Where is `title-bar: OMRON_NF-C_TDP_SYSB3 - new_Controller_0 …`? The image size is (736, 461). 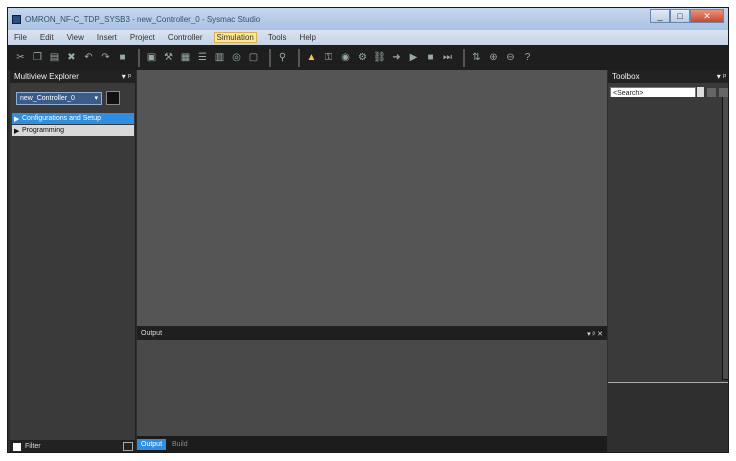 title-bar: OMRON_NF-C_TDP_SYSB3 - new_Controller_0 … is located at coordinates (368, 19).